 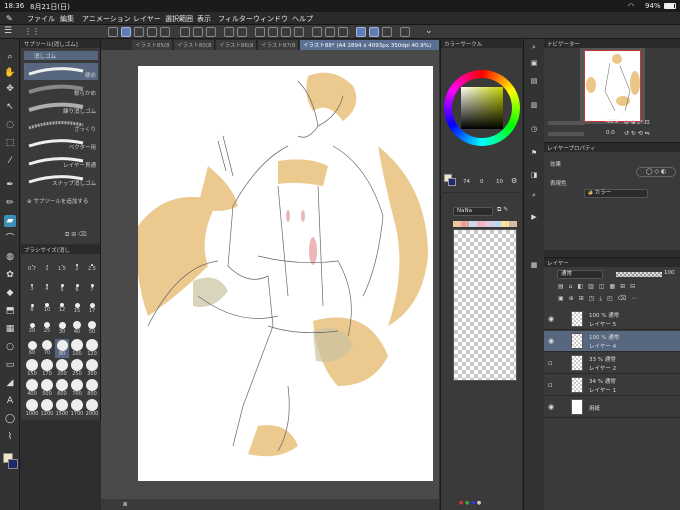 What do you see at coordinates (317, 32) in the screenshot?
I see `rotate-icon` at bounding box center [317, 32].